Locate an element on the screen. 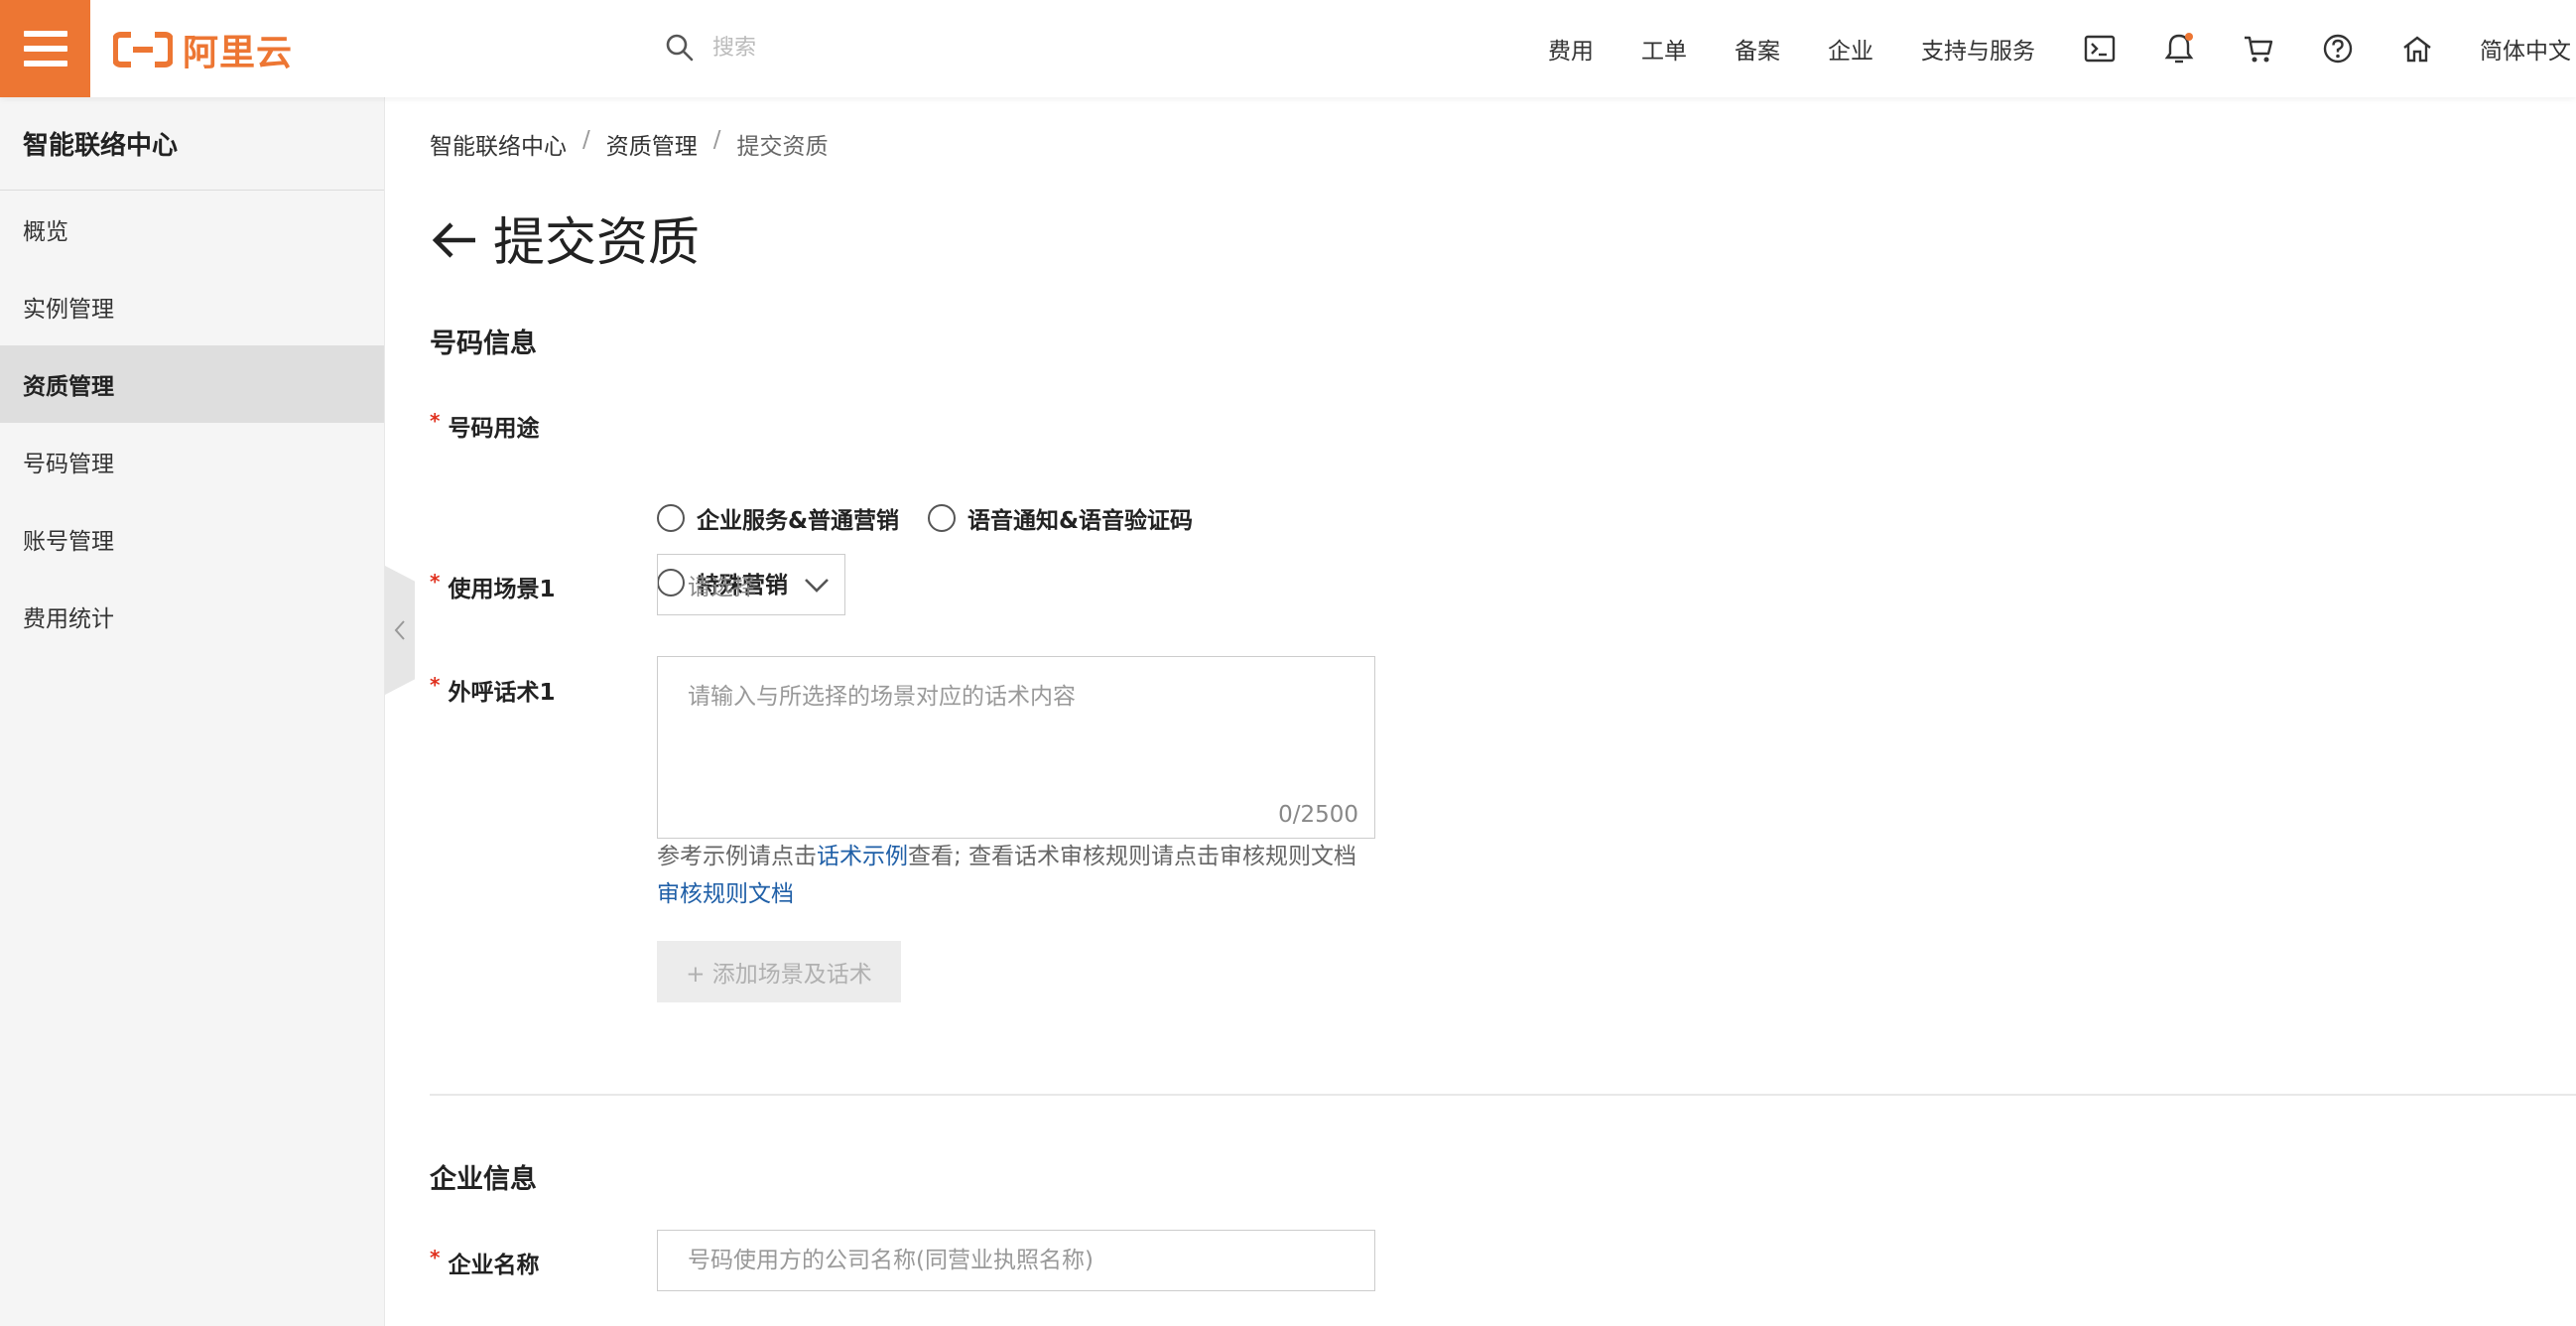 This screenshot has width=2576, height=1326. add-scene-button: + 添加场景及话术 is located at coordinates (779, 971).